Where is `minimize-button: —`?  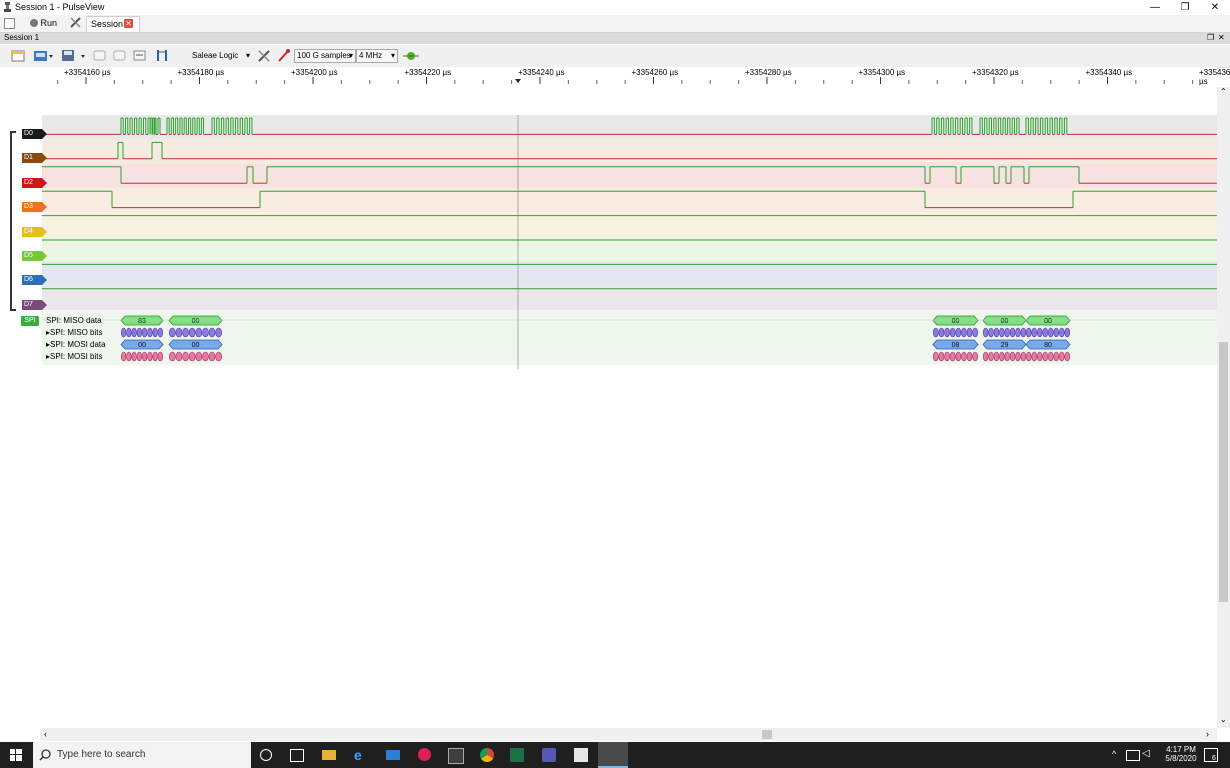
minimize-button: — is located at coordinates (1155, 7).